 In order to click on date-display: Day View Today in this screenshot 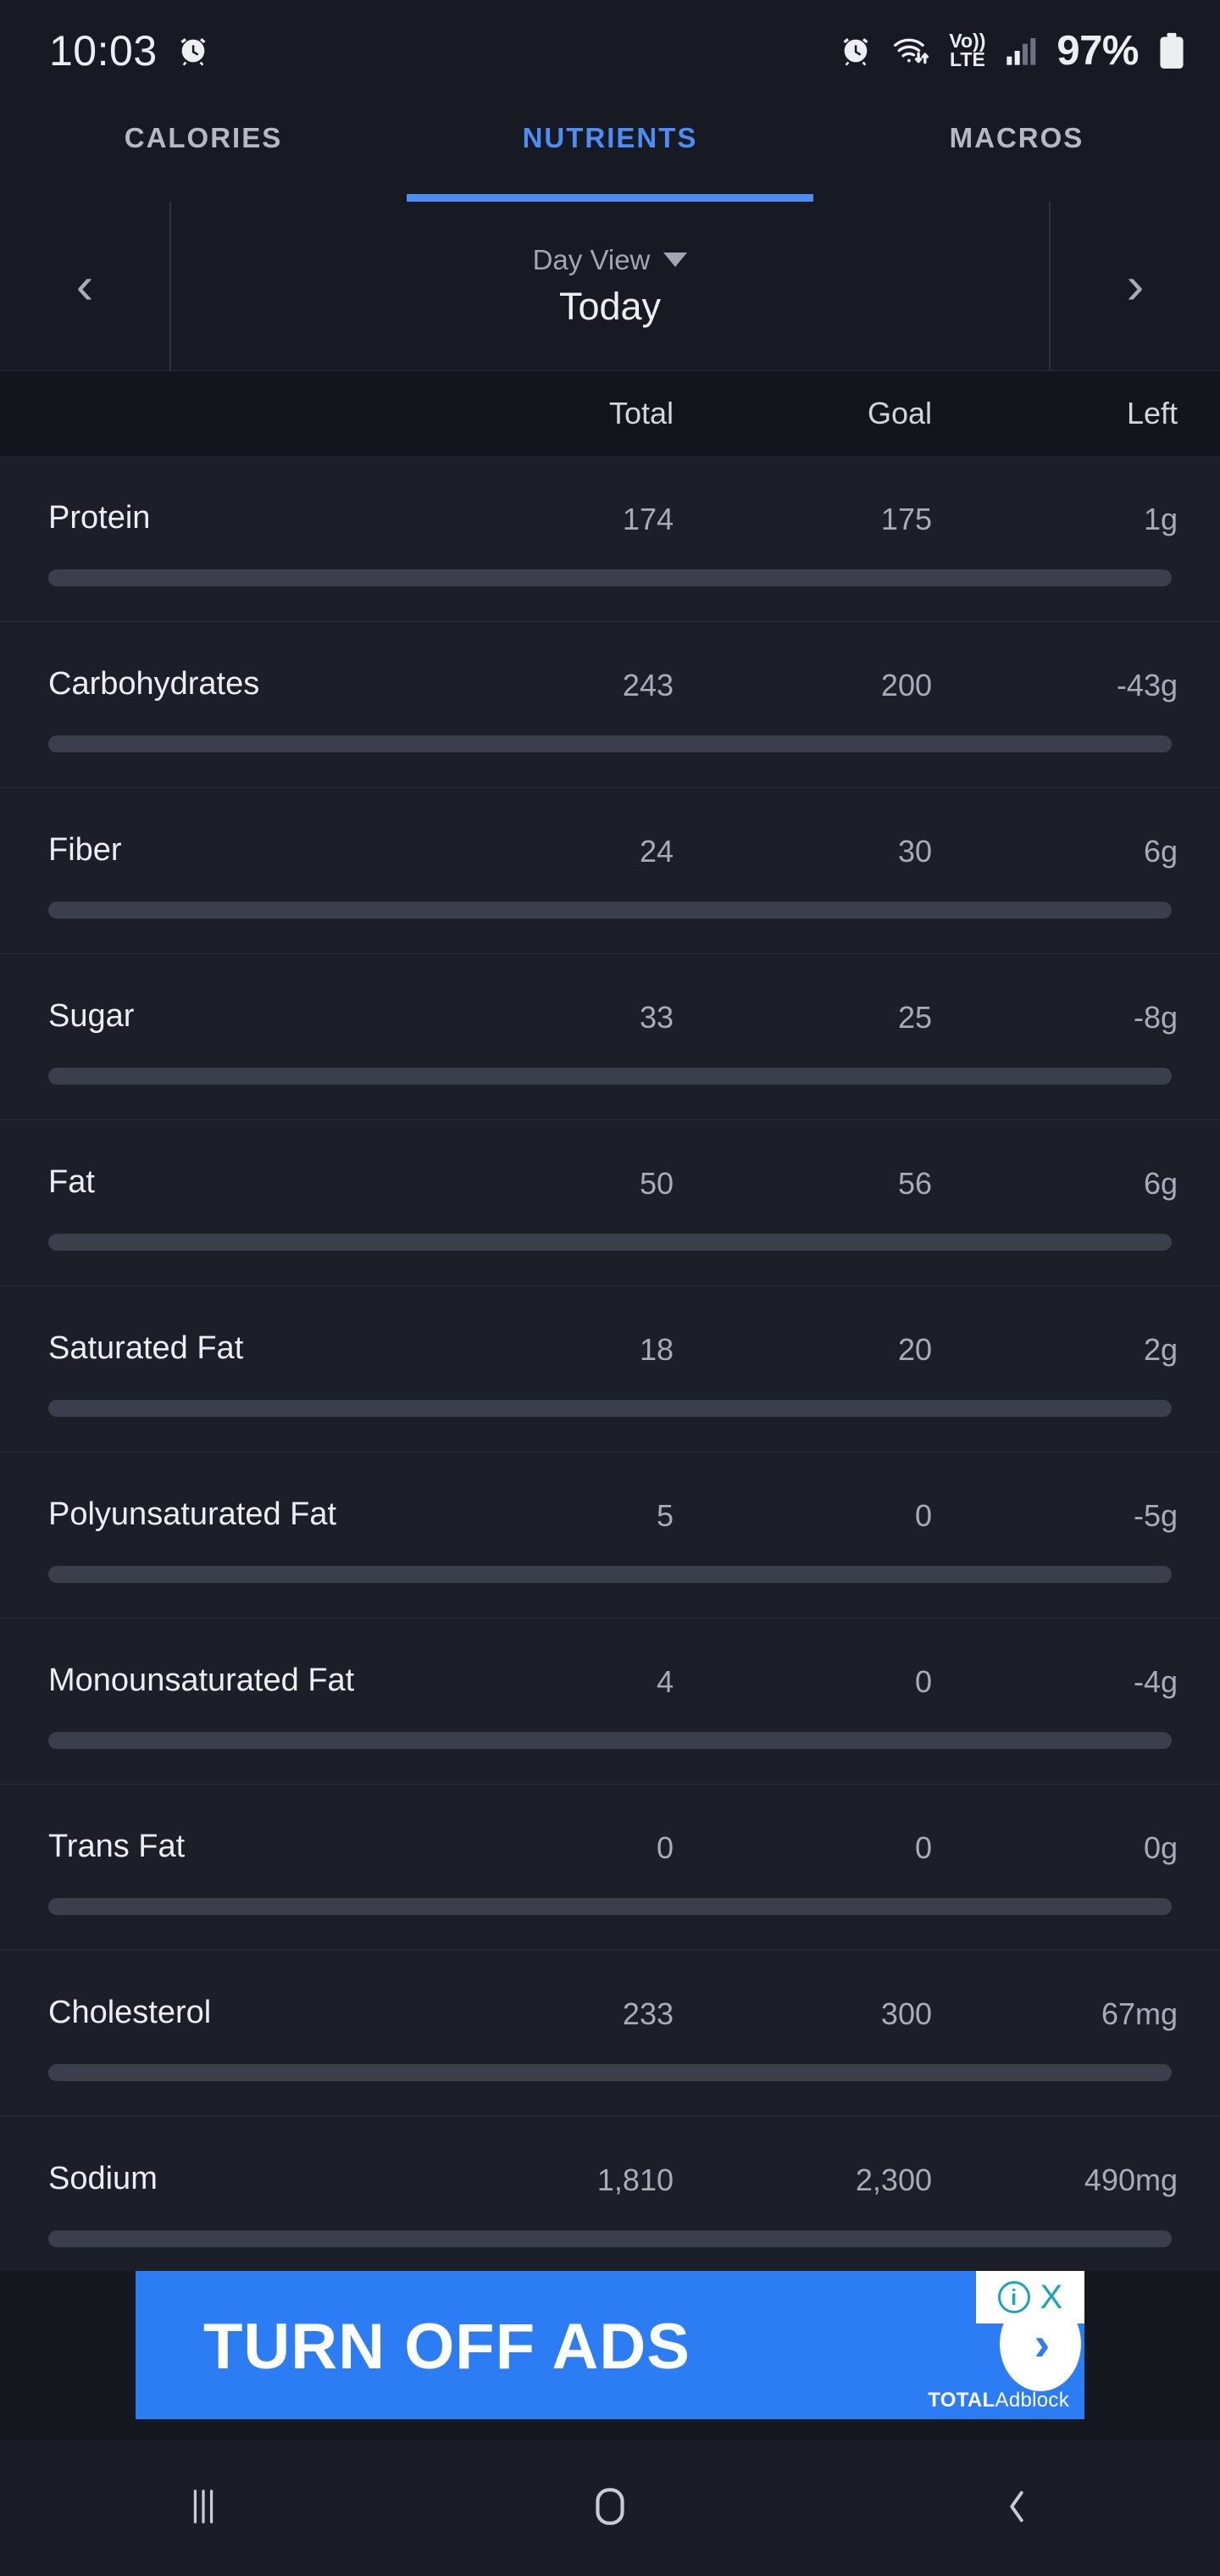, I will do `click(610, 286)`.